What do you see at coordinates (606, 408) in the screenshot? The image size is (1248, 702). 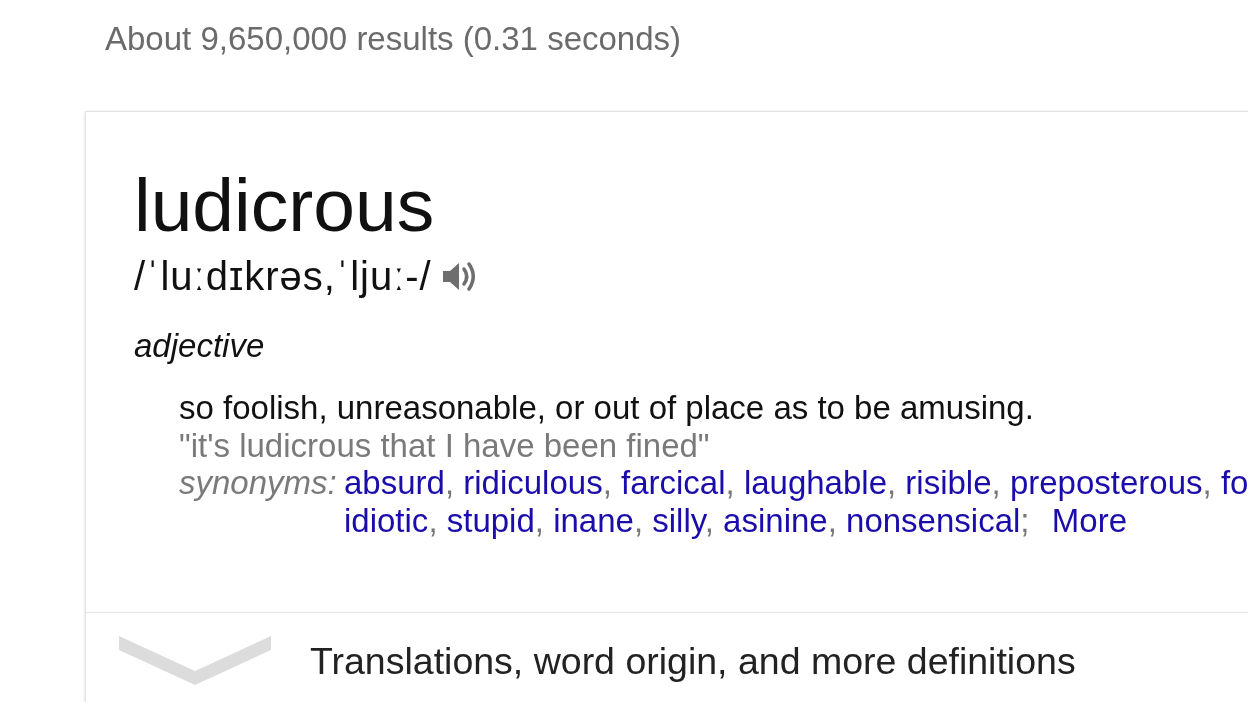 I see `definition-text: so foolish, unreasonable, or out of place as to be amusing.` at bounding box center [606, 408].